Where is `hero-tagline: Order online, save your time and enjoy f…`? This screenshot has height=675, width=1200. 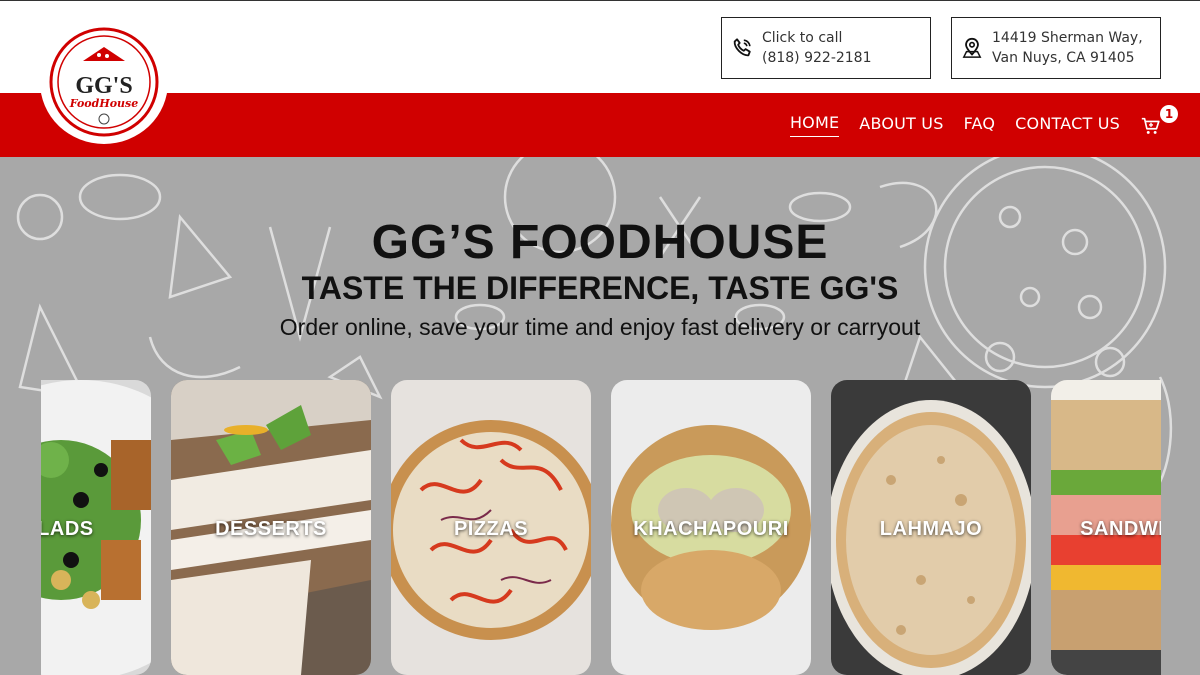
hero-tagline: Order online, save your time and enjoy f… is located at coordinates (600, 327).